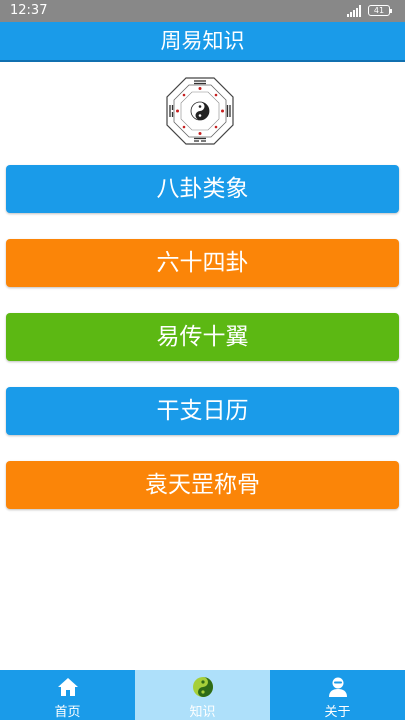 Image resolution: width=405 pixels, height=720 pixels. I want to click on menu-button-bone-weighing: 袁天罡称骨, so click(202, 485).